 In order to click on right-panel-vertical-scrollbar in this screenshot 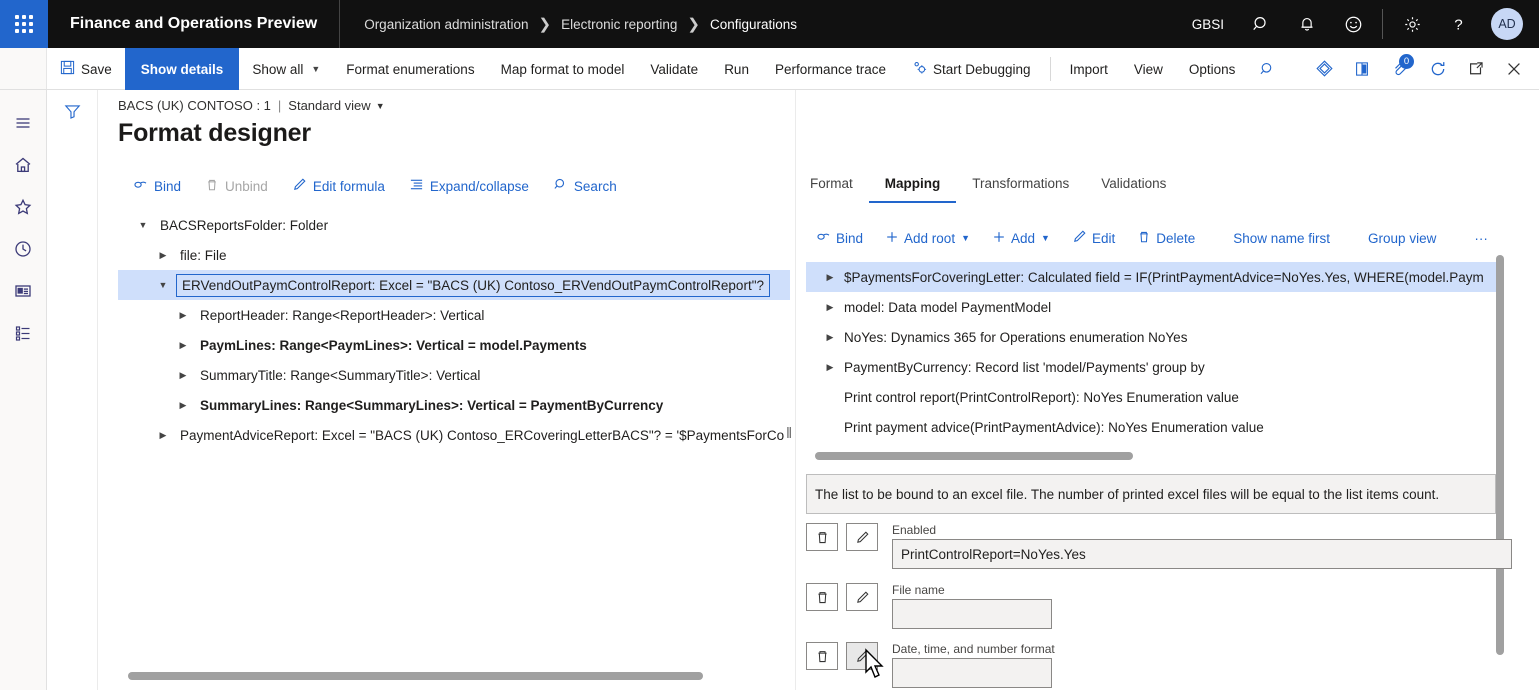, I will do `click(1500, 455)`.